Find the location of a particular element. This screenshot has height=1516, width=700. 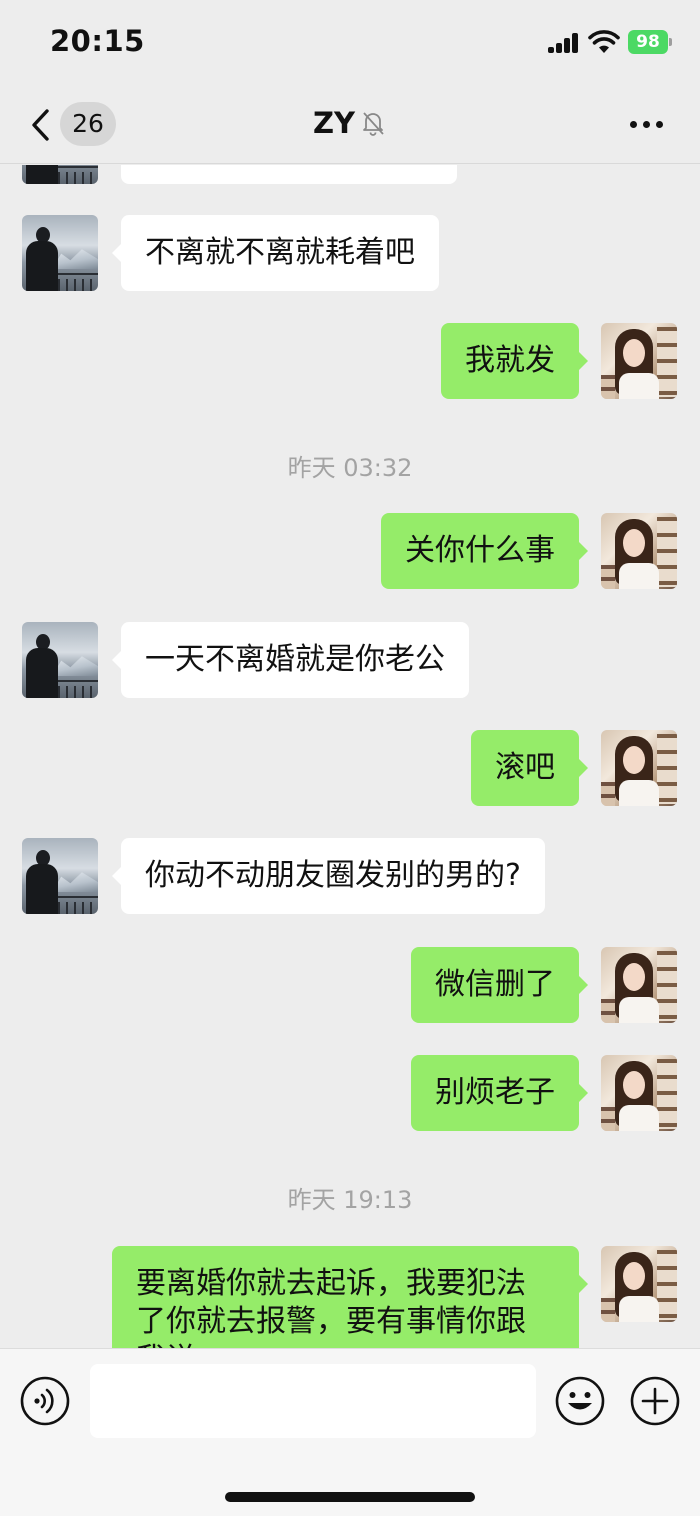

battery-icon: 98 is located at coordinates (650, 42).